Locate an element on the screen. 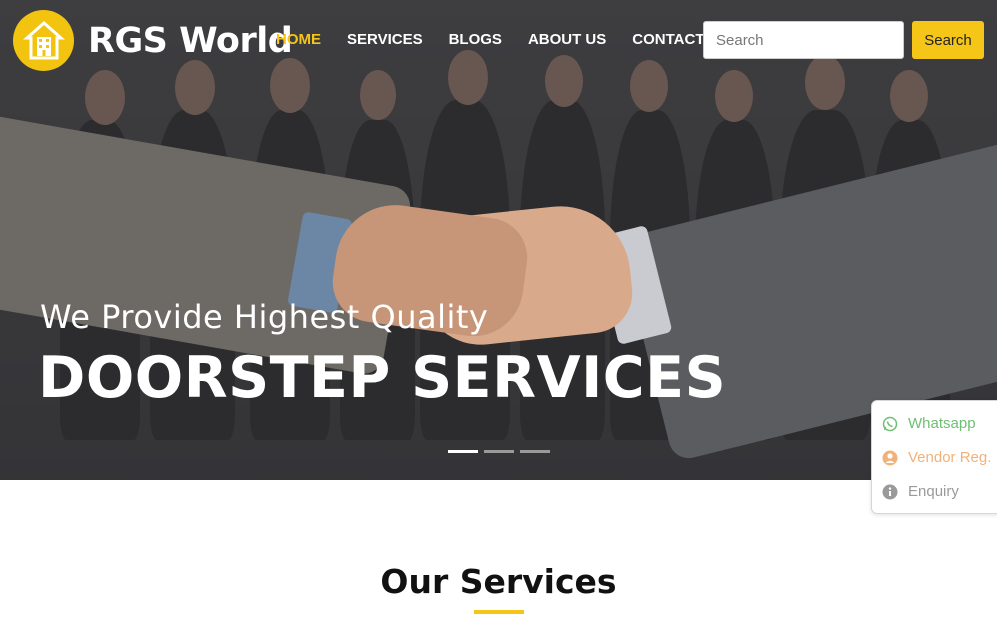 Image resolution: width=997 pixels, height=618 pixels. section-title-underline is located at coordinates (499, 612).